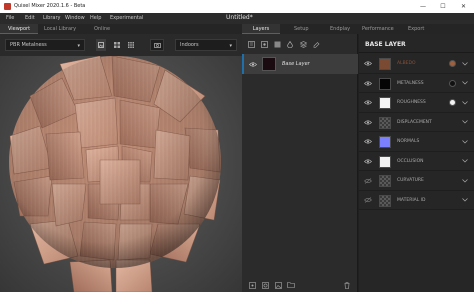 This screenshot has height=292, width=474. Describe the element at coordinates (408, 141) in the screenshot. I see `channel-label: NORMALS` at that location.